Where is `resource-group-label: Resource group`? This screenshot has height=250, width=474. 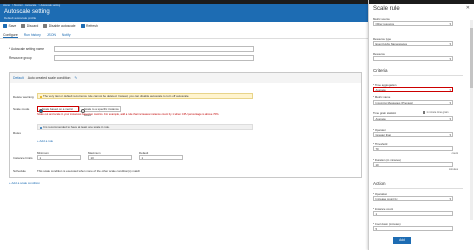
resource-group-label: Resource group is located at coordinates (20, 57).